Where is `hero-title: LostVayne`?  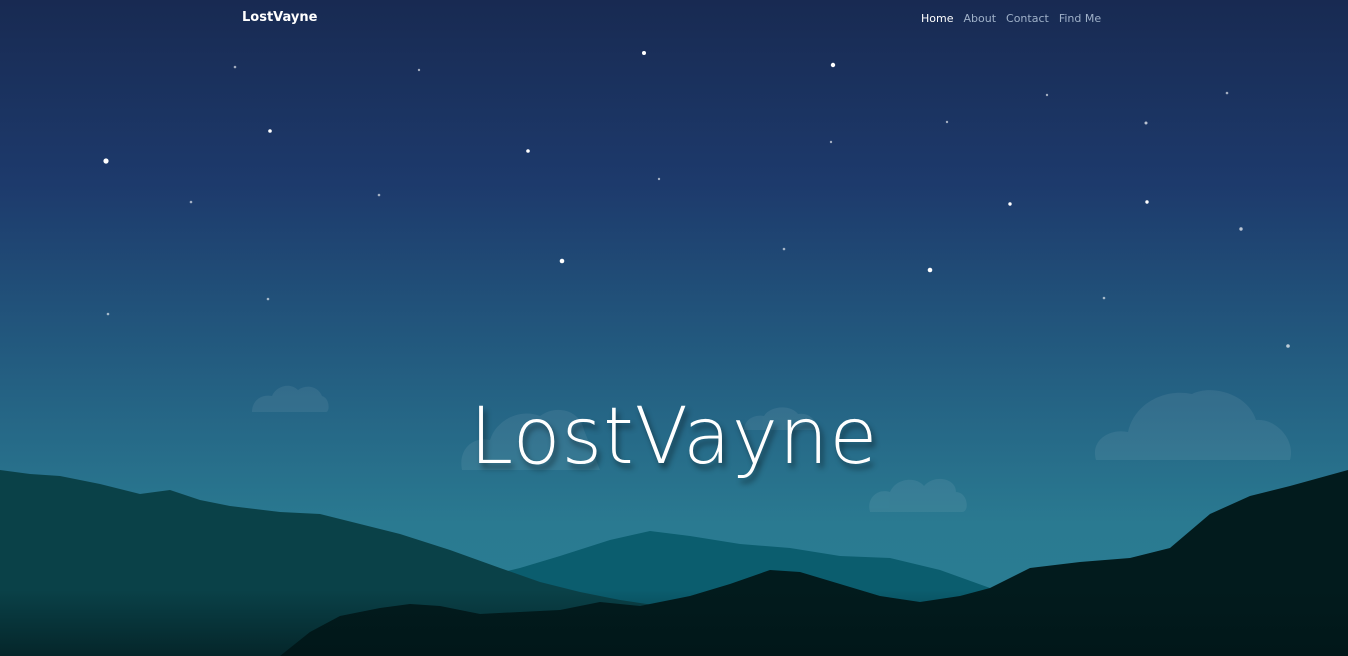
hero-title: LostVayne is located at coordinates (674, 437).